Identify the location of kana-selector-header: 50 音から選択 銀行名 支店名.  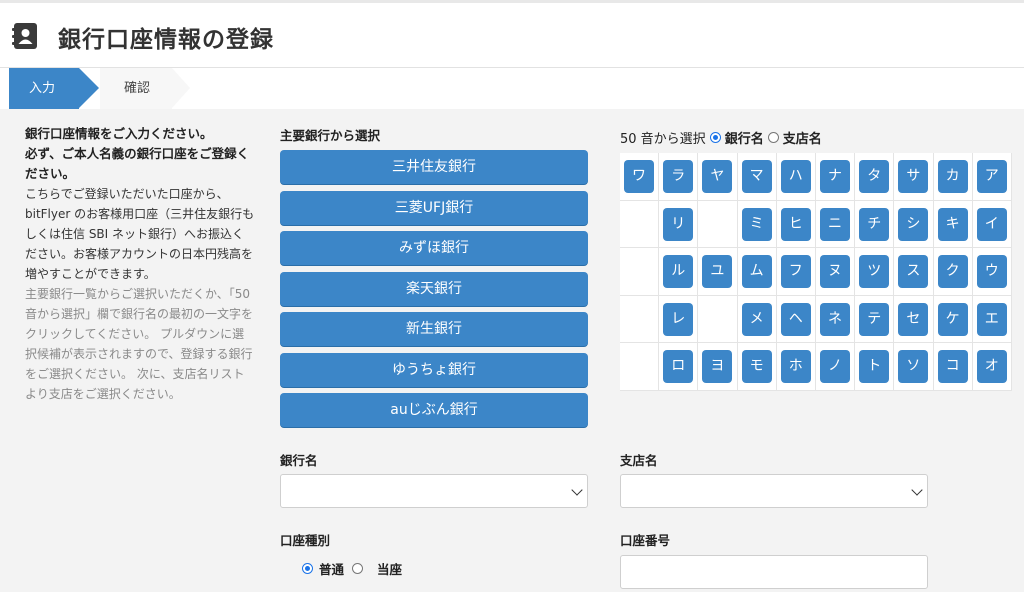
(721, 137).